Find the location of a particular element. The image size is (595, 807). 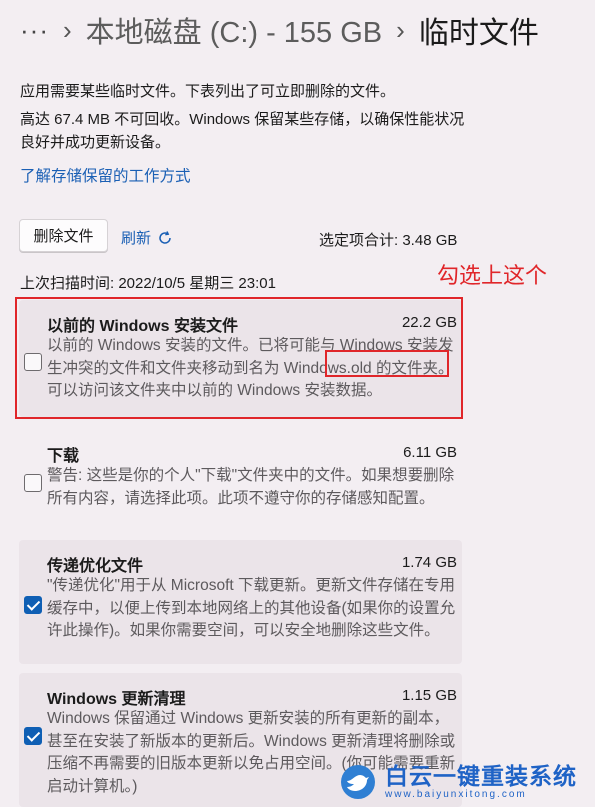

item-size: 6.11 GB is located at coordinates (430, 452).